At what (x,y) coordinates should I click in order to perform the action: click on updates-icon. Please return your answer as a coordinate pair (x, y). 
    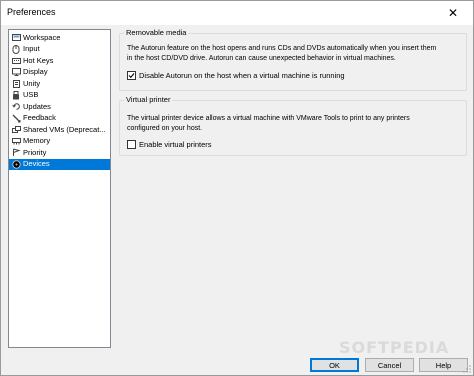
    Looking at the image, I should click on (16, 106).